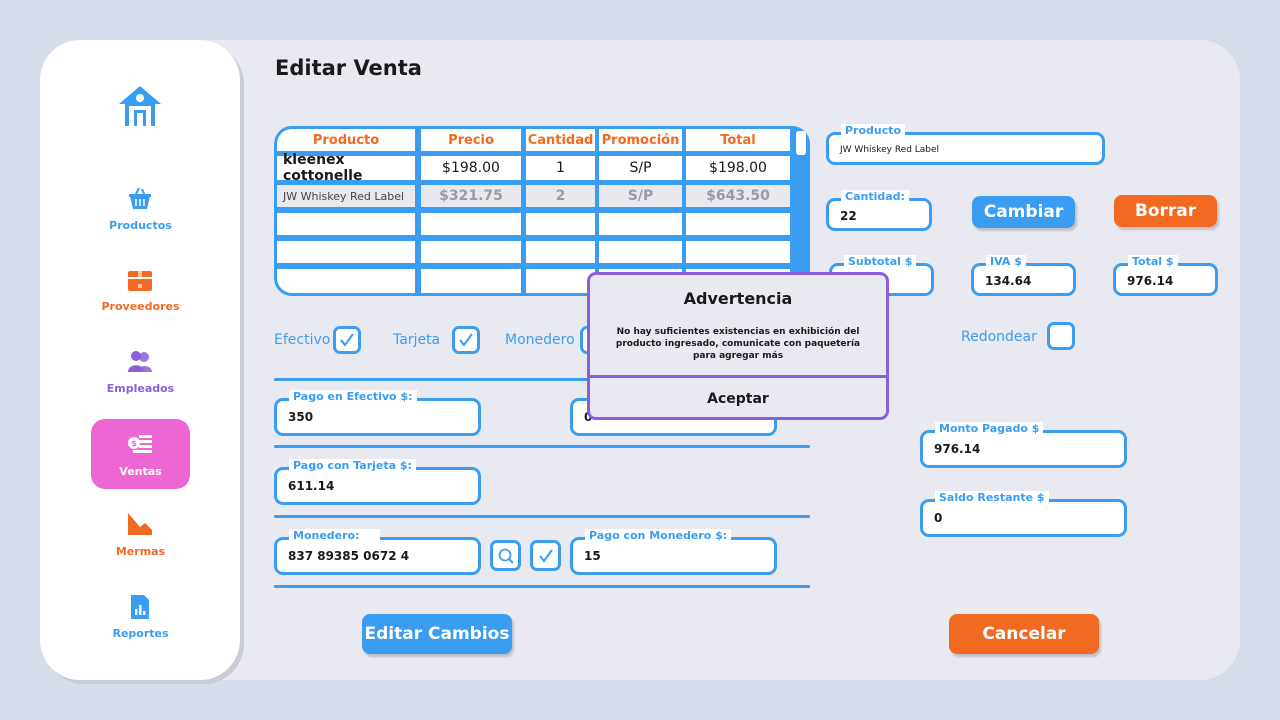 The image size is (1280, 720). Describe the element at coordinates (1023, 514) in the screenshot. I see `saldo-restante-field: Saldo Restante $ 0` at that location.